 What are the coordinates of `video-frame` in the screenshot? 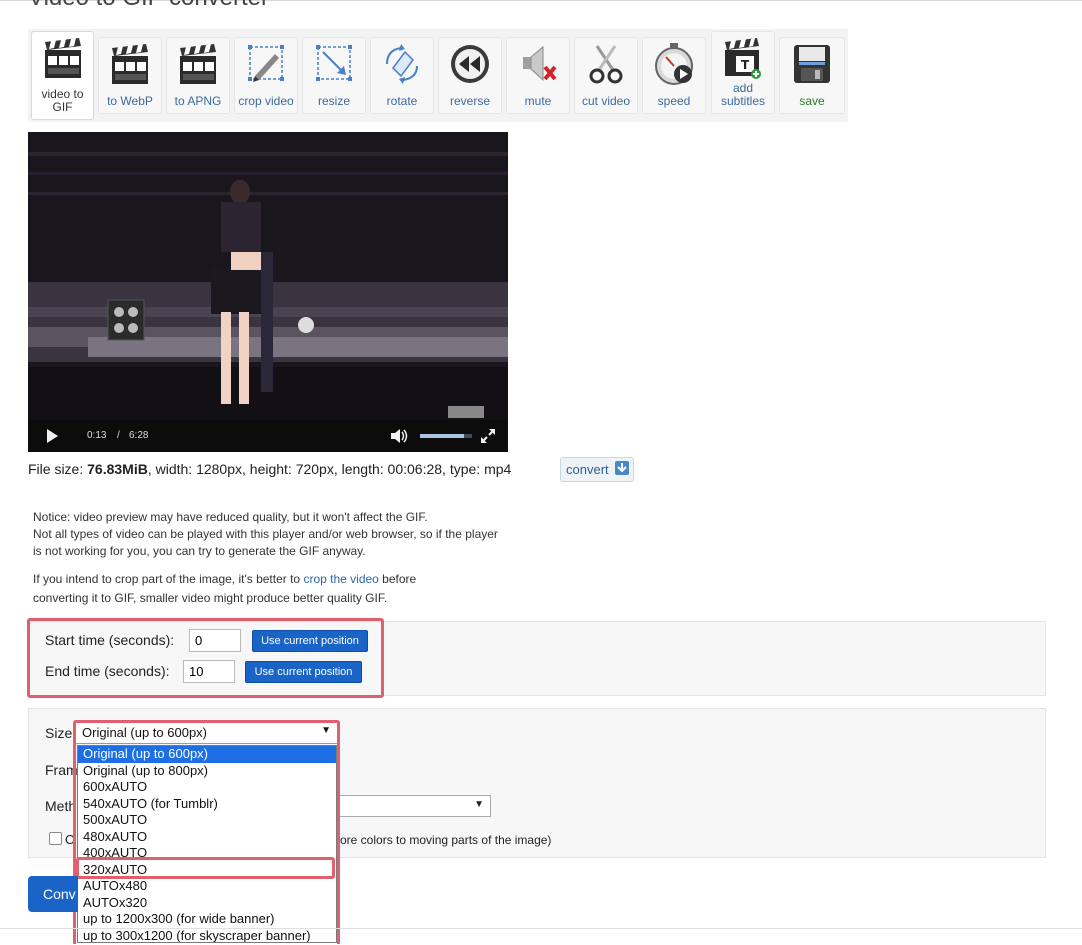 It's located at (268, 276).